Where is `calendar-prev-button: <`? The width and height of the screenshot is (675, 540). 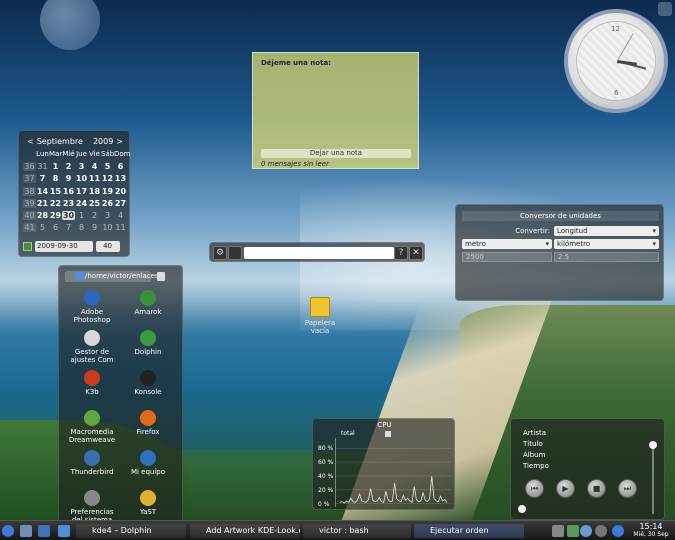 calendar-prev-button: < is located at coordinates (30, 141).